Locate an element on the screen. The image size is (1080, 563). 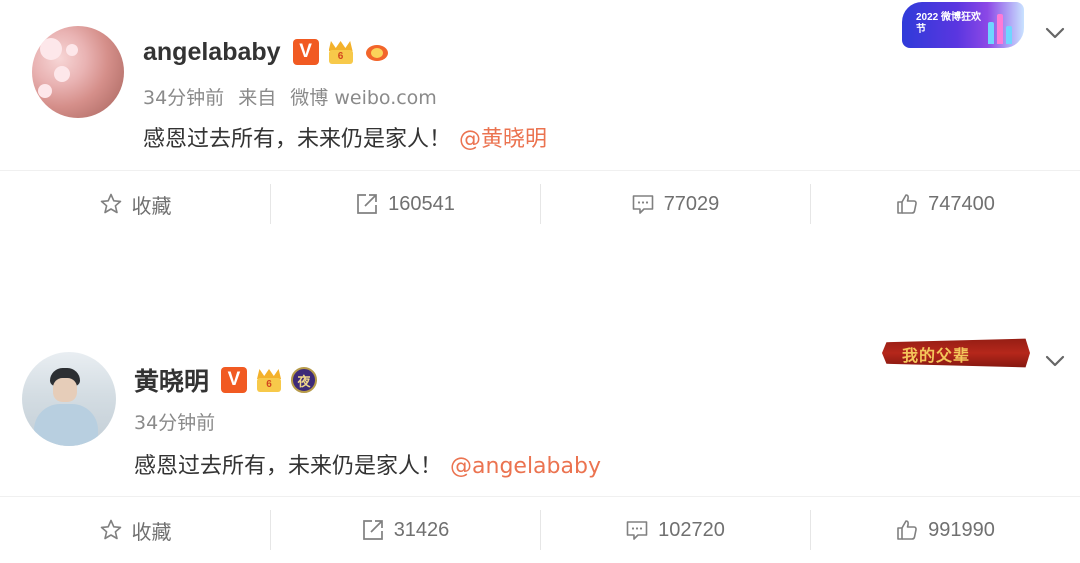
comment-button: 77029 is located at coordinates (675, 204).